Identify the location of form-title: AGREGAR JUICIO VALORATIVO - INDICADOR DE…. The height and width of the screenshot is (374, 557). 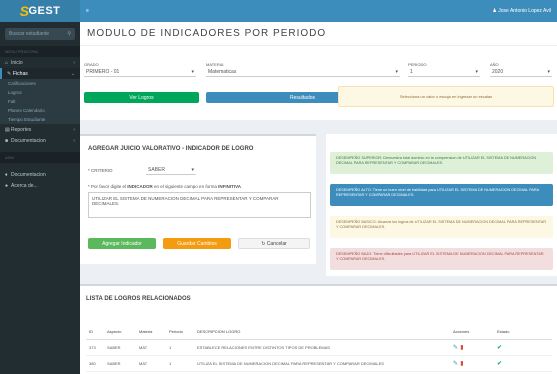
(171, 149).